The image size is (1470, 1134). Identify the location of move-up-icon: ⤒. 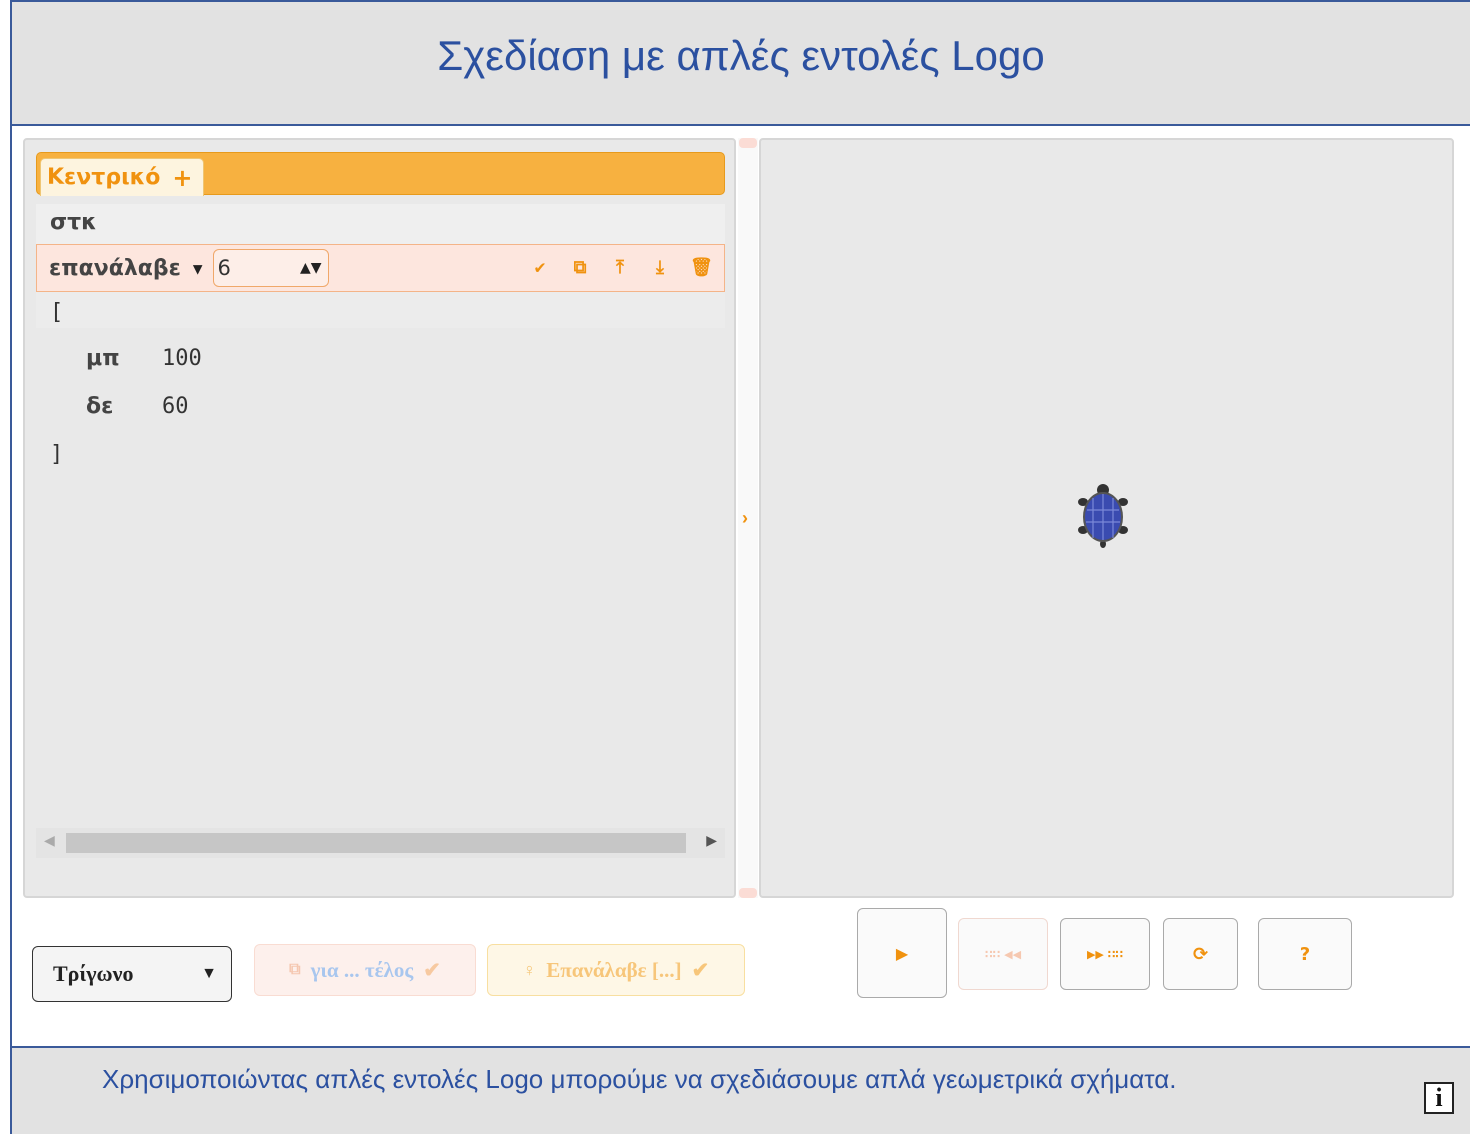
(620, 267).